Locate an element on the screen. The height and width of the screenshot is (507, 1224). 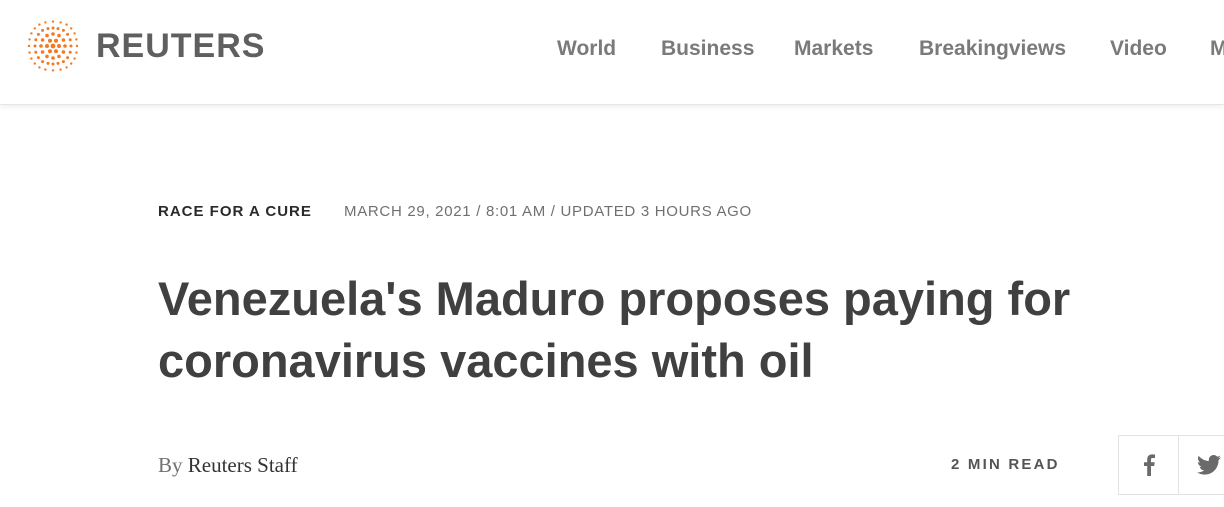
nav-item-video: Video is located at coordinates (1138, 49).